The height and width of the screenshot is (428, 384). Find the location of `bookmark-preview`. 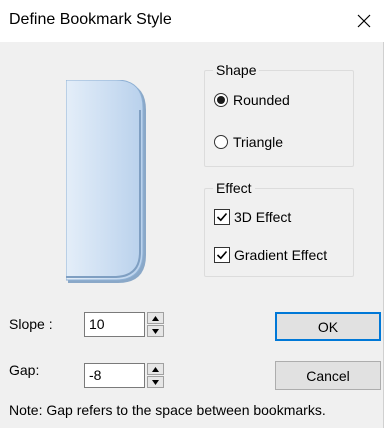

bookmark-preview is located at coordinates (106, 182).